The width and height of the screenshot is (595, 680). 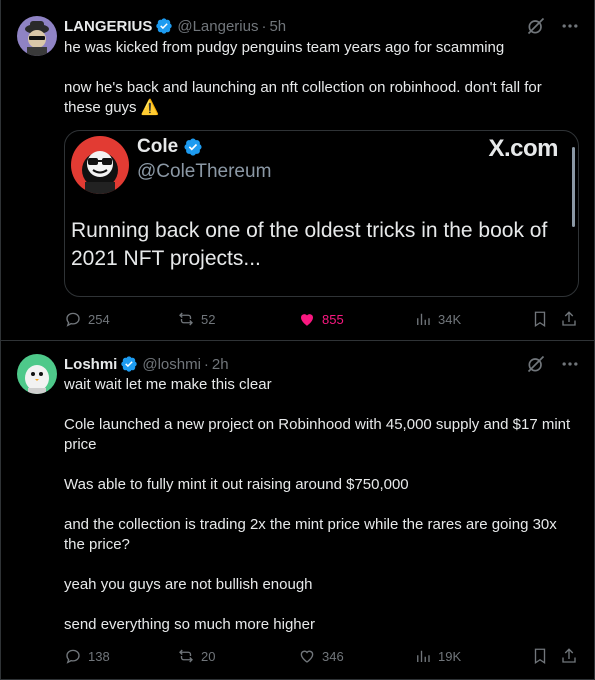 I want to click on repost-count: 52, so click(x=208, y=319).